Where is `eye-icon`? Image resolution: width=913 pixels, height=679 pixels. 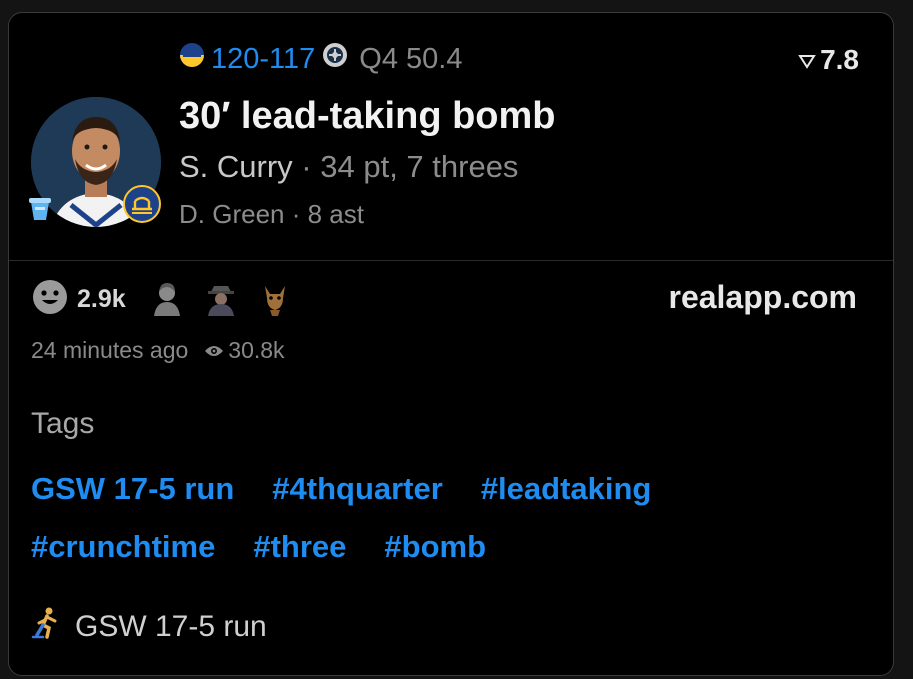 eye-icon is located at coordinates (214, 350).